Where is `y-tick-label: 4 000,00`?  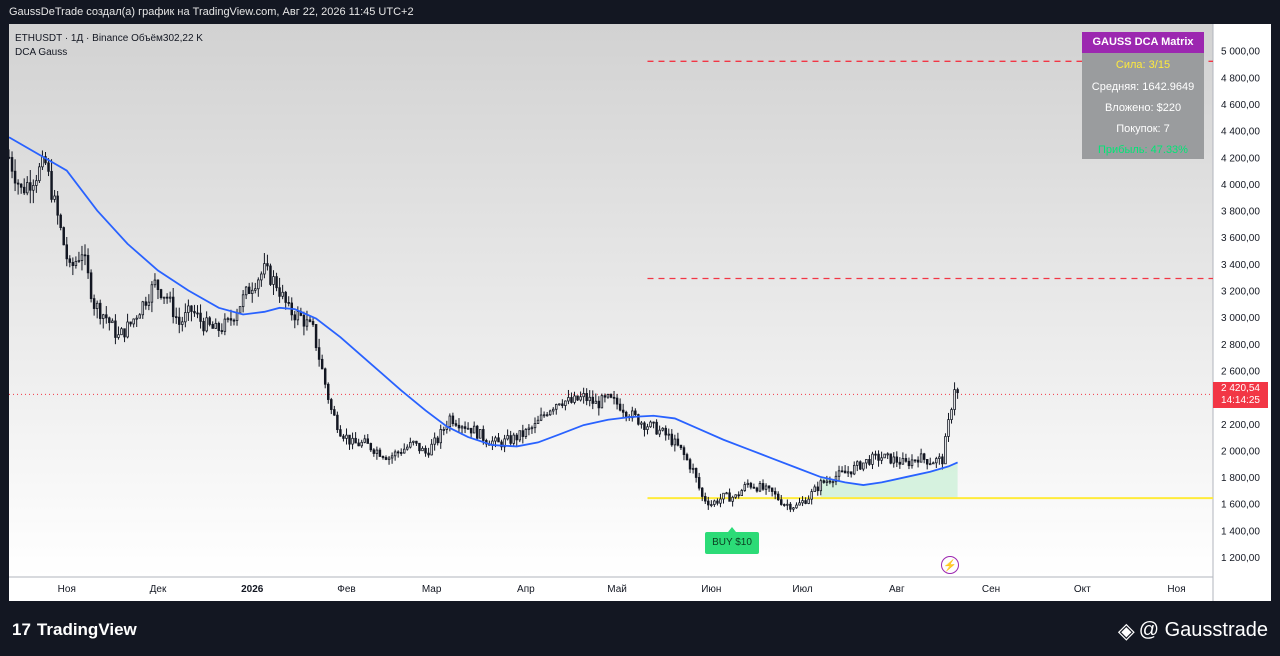
y-tick-label: 4 000,00 is located at coordinates (1240, 185).